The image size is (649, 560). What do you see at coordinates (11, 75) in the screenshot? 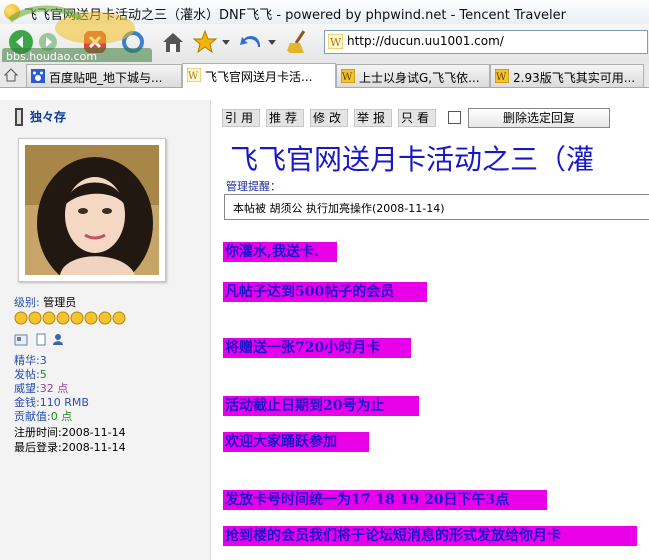
I see `home-tab-icon` at bounding box center [11, 75].